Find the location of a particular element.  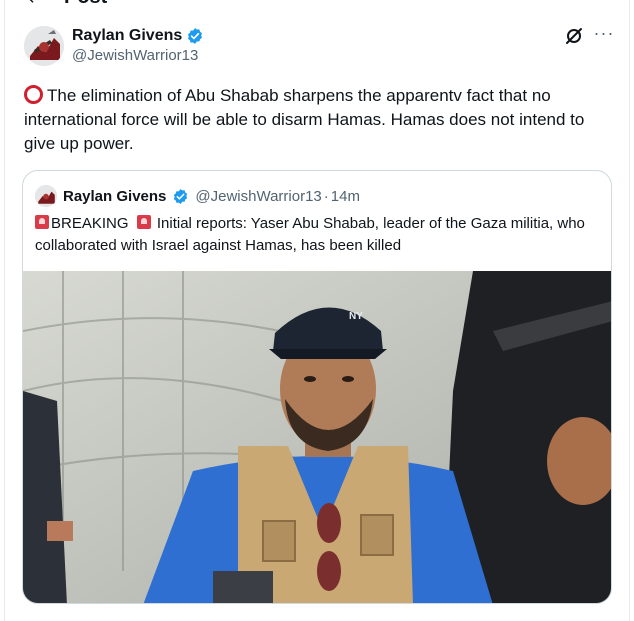

column-border-left is located at coordinates (4, 310).